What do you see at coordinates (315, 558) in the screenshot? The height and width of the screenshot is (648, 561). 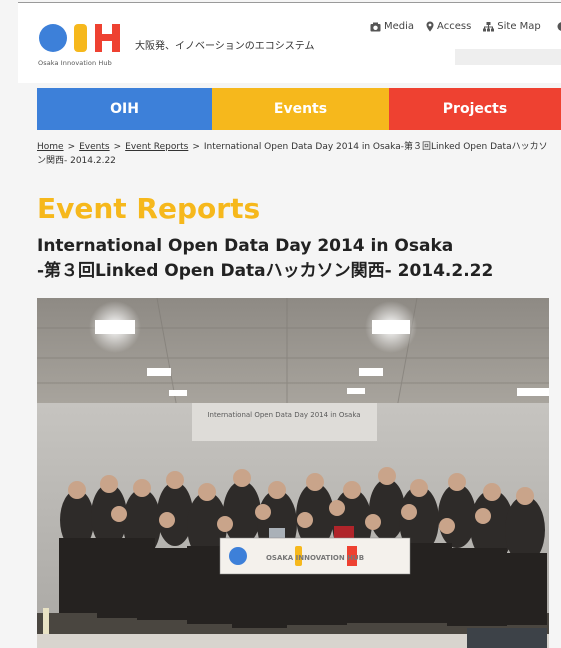 I see `photo-sign-text: OSAKA INNOVATION HUB` at bounding box center [315, 558].